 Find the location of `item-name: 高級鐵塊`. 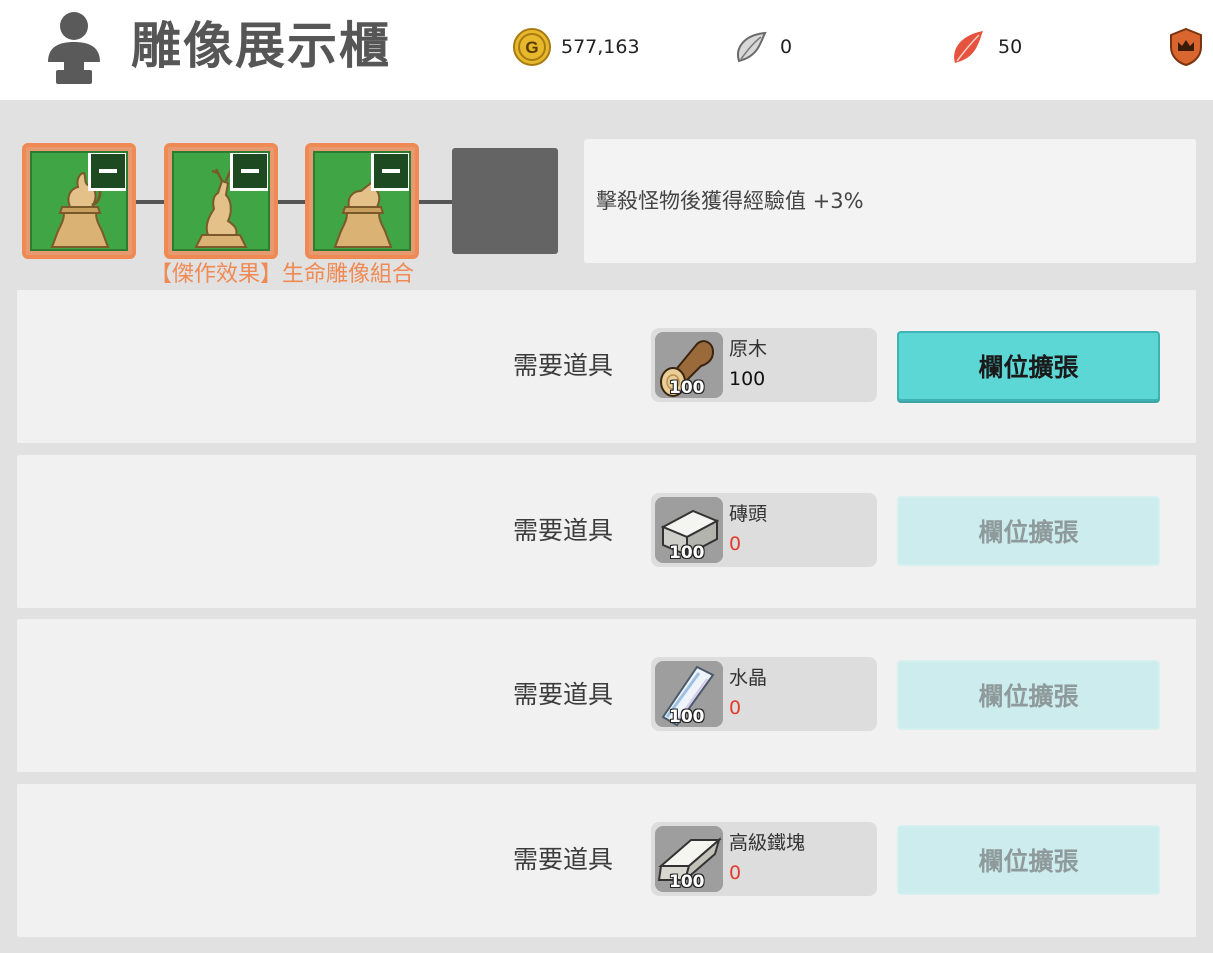

item-name: 高級鐵塊 is located at coordinates (767, 843).